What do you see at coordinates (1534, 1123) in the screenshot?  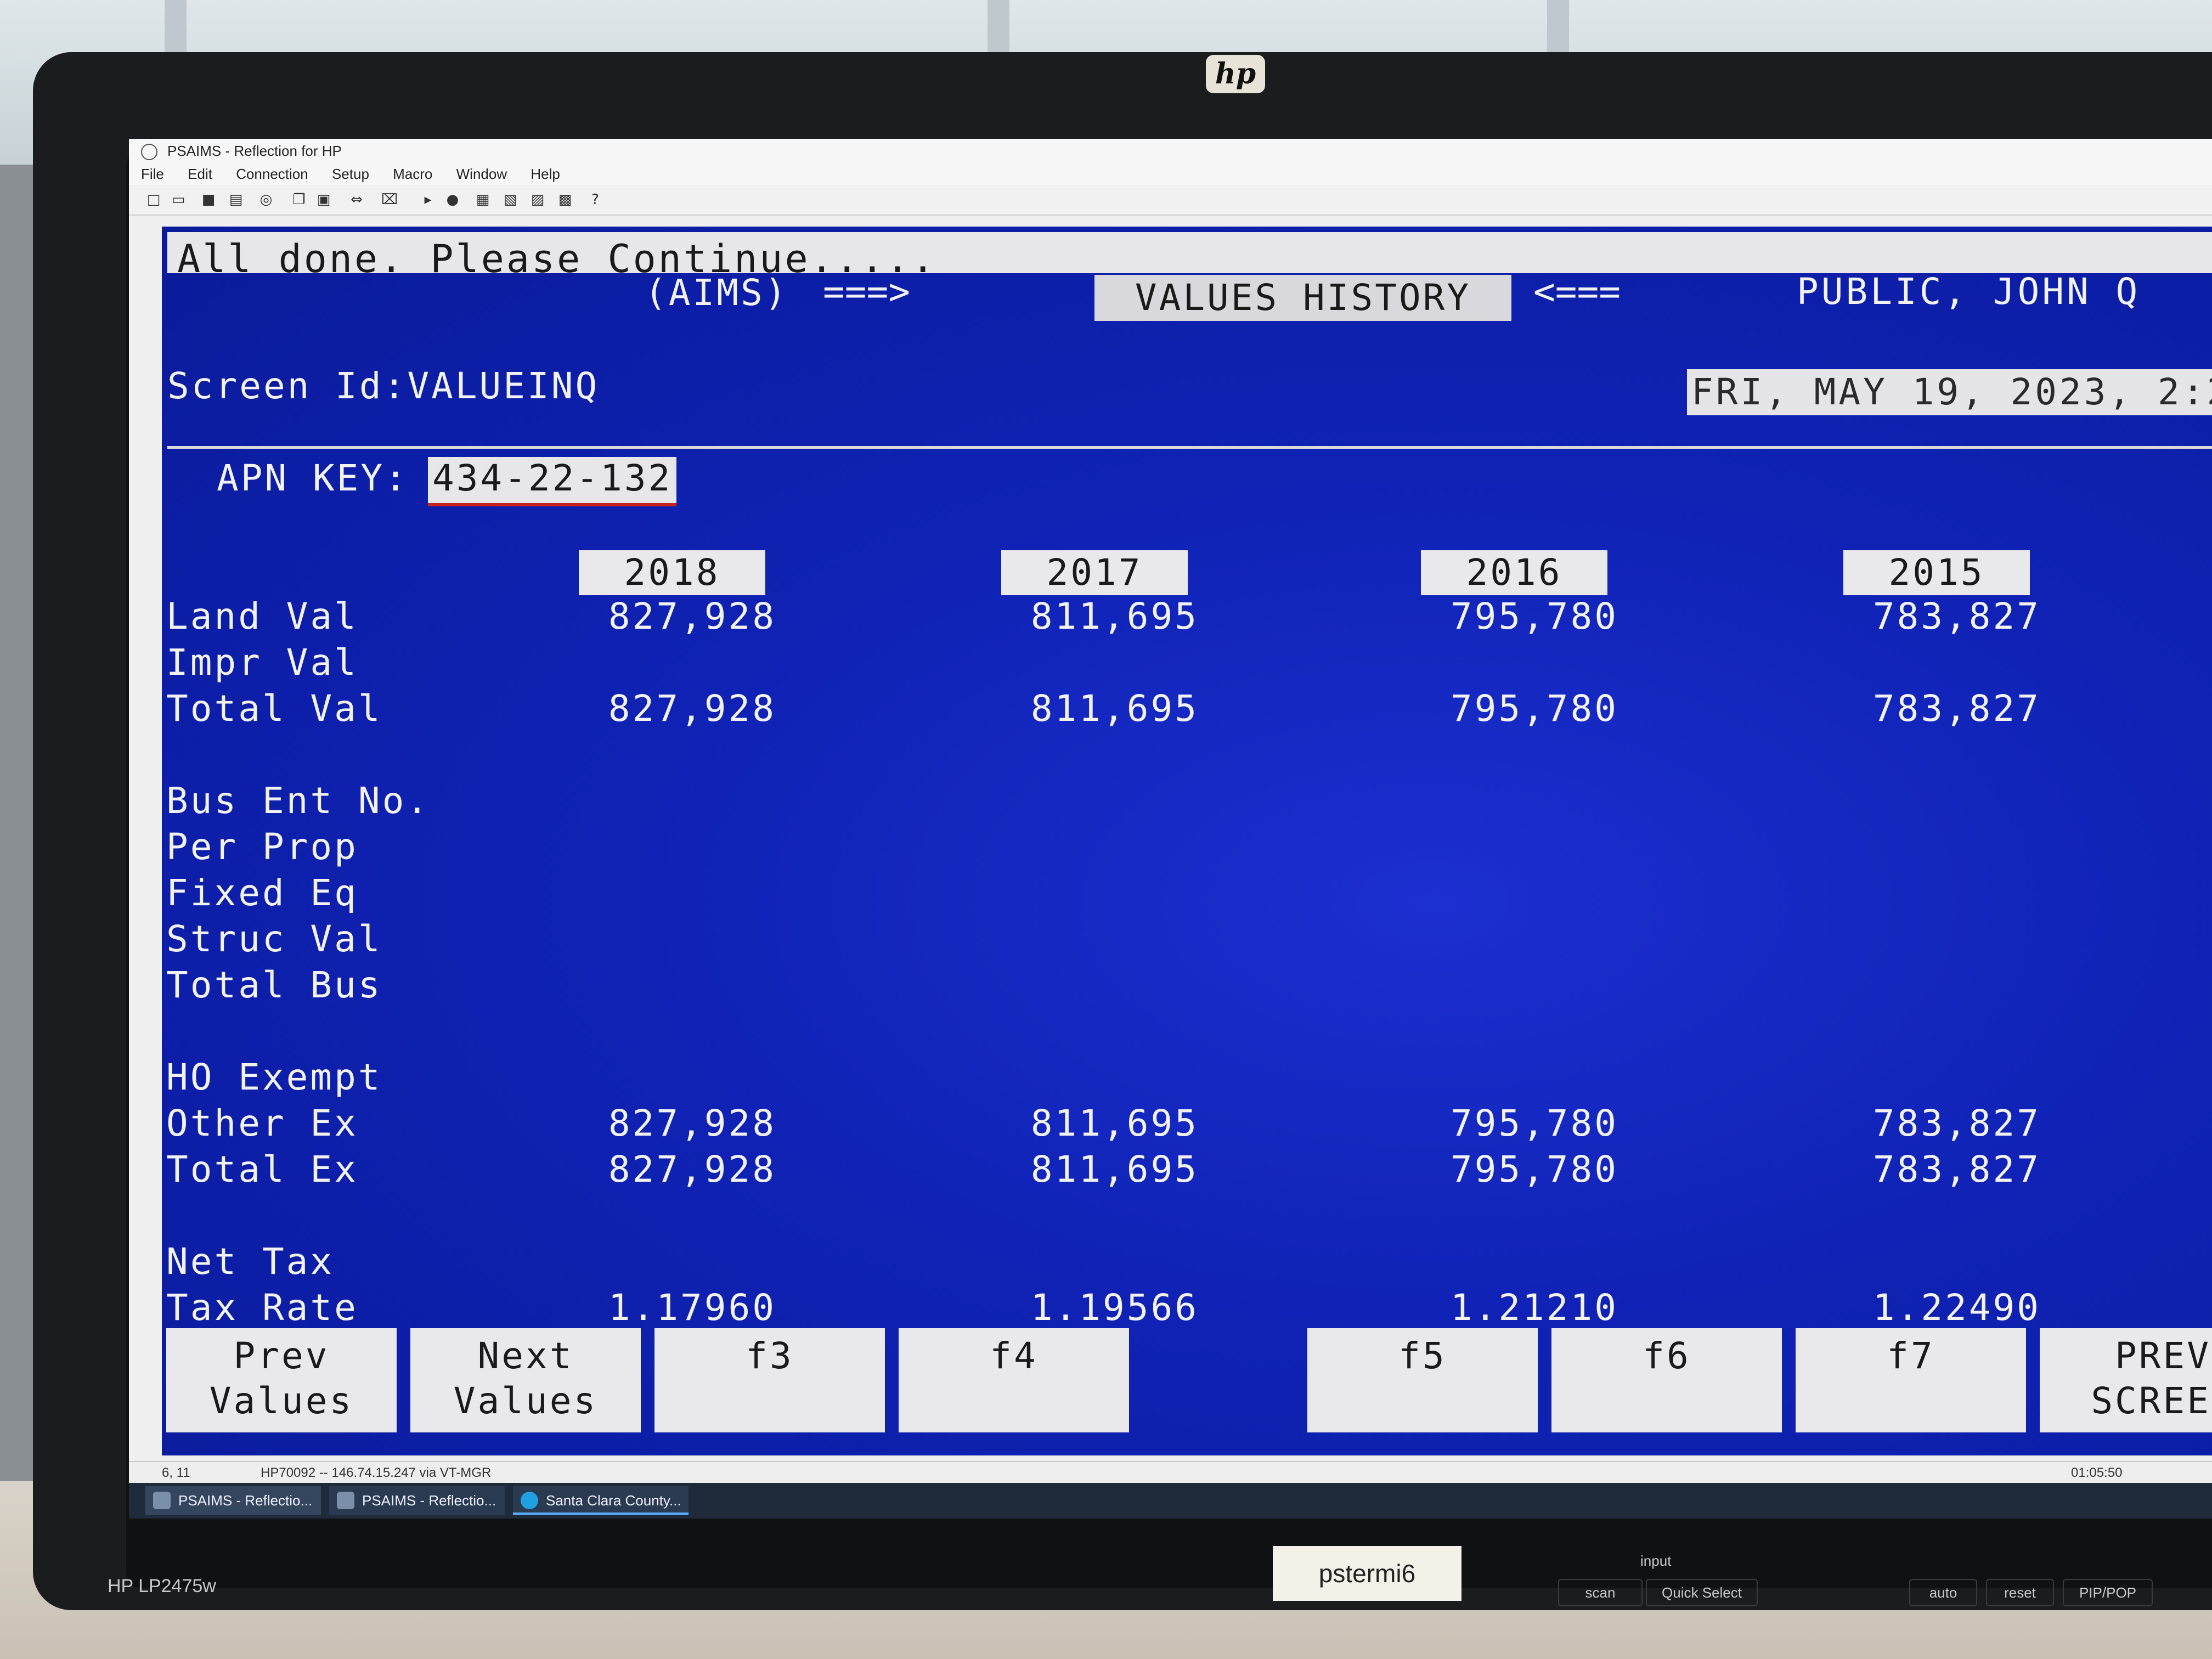 I see `other-ex-2016: 795,780` at bounding box center [1534, 1123].